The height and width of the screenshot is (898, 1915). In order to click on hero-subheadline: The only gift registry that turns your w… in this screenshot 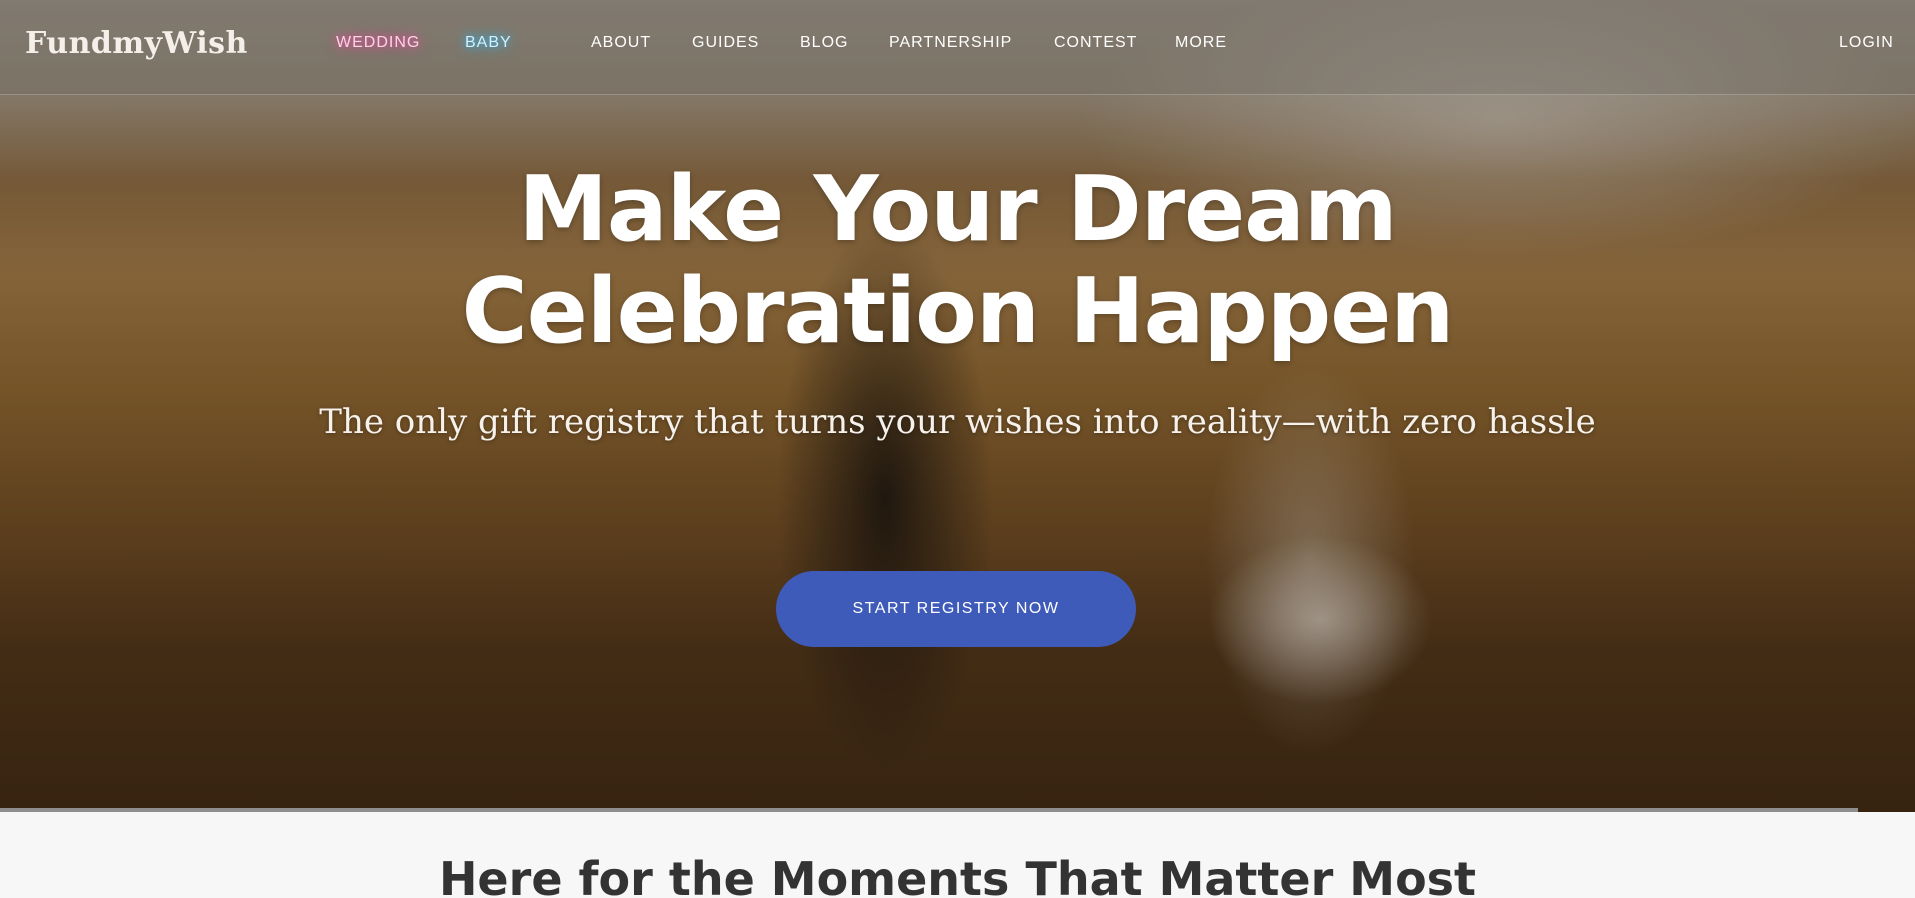, I will do `click(957, 422)`.